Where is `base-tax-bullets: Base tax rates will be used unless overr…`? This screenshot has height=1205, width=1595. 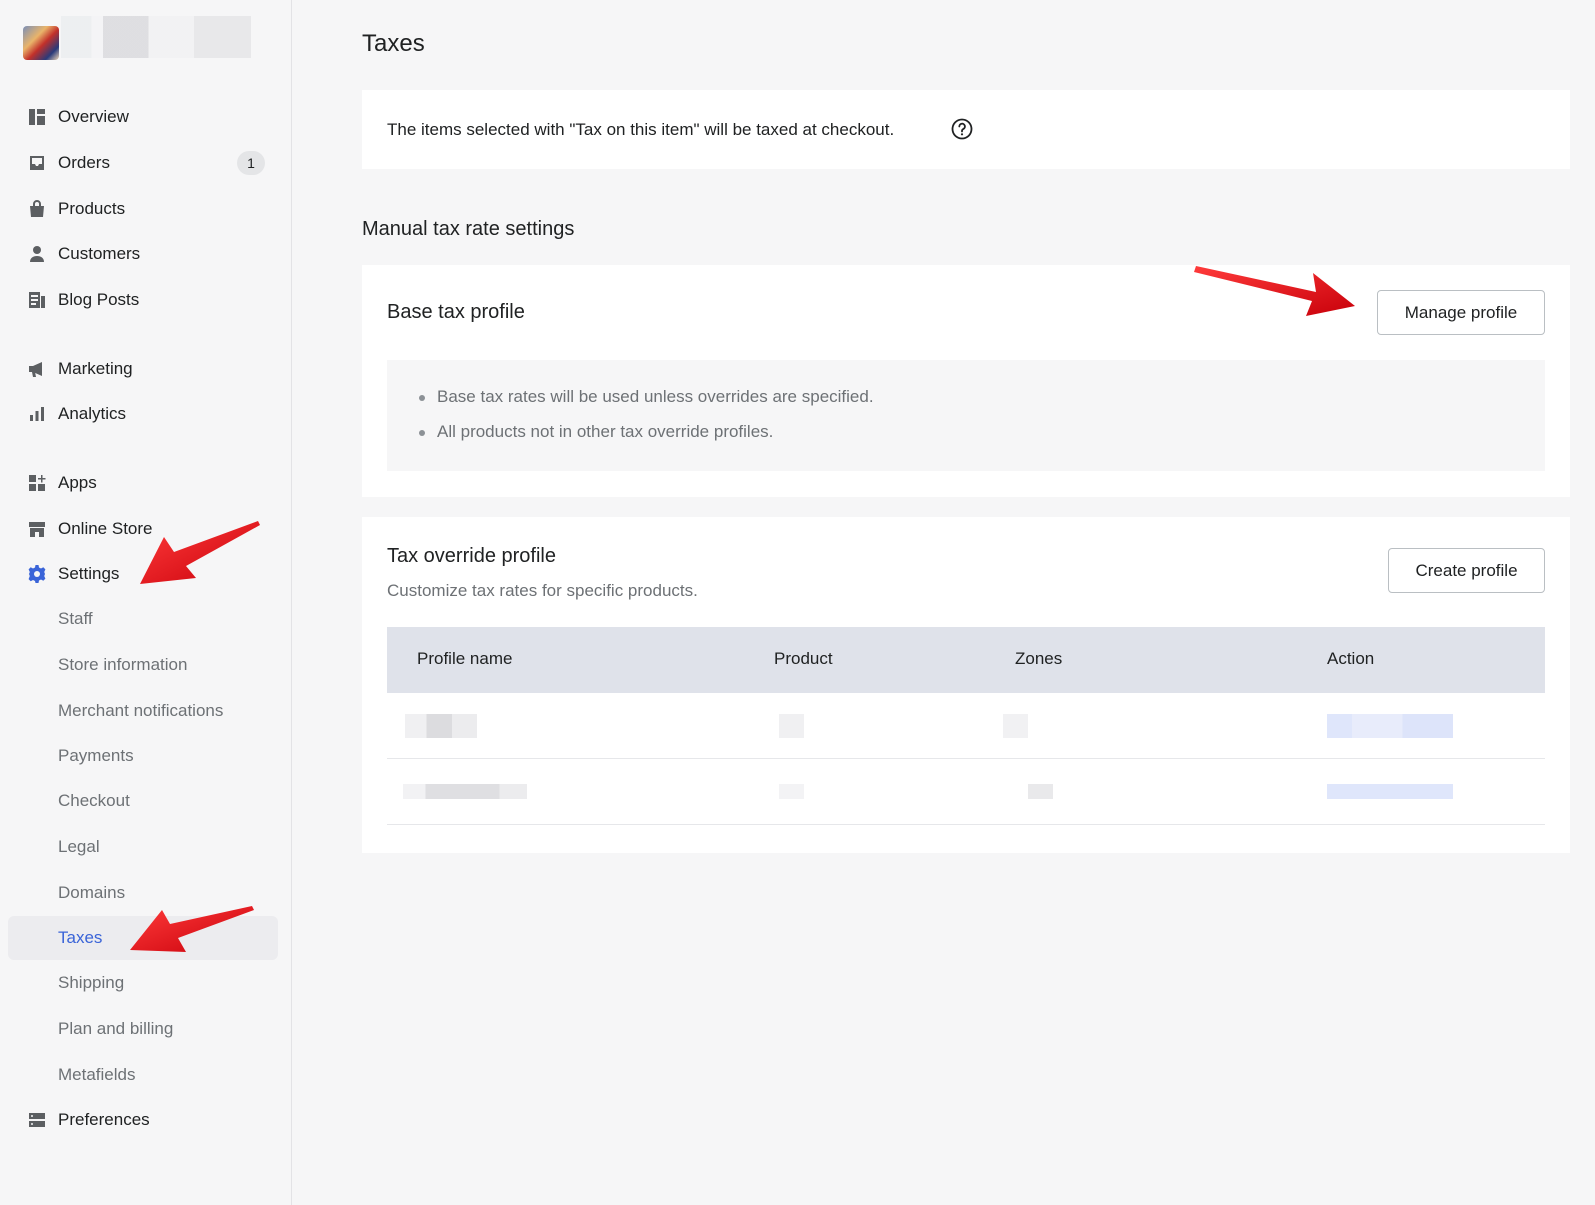 base-tax-bullets: Base tax rates will be used unless overr… is located at coordinates (646, 421).